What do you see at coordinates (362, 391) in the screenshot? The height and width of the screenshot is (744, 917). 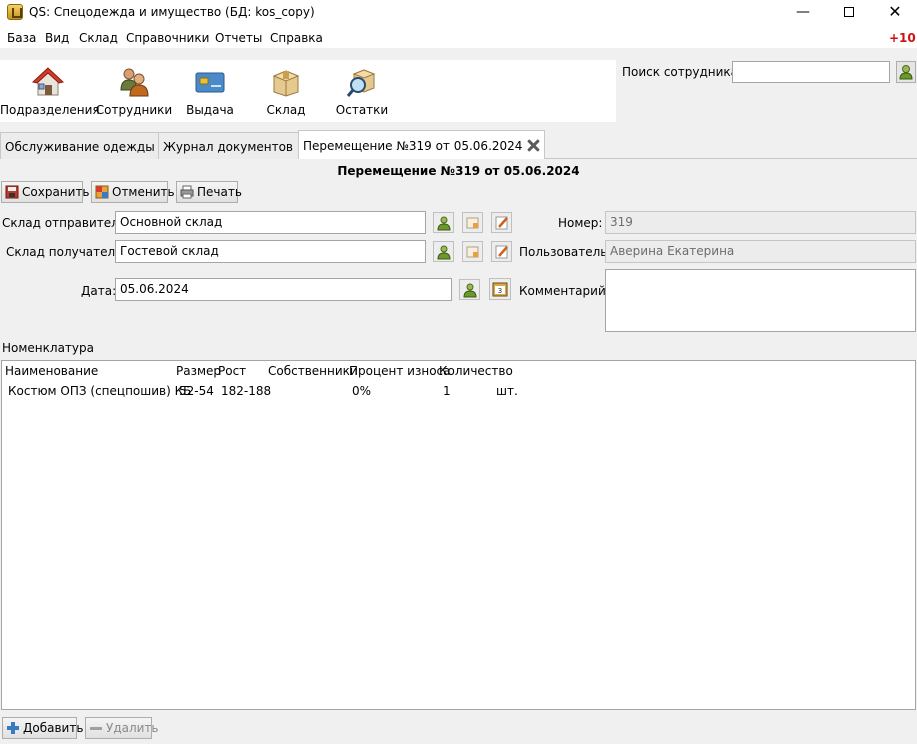 I see `cell-wear: 0%` at bounding box center [362, 391].